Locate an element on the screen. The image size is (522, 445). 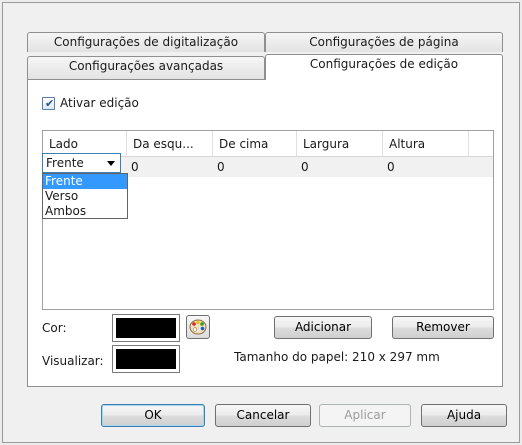
apply-button: Aplicar is located at coordinates (365, 415).